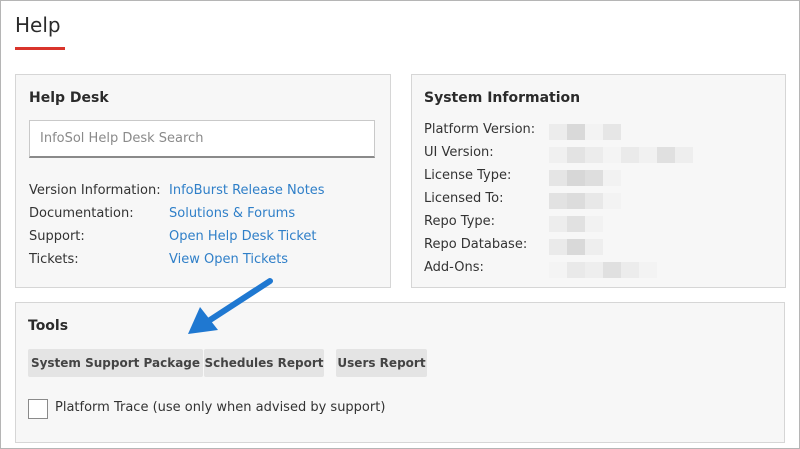 This screenshot has width=800, height=449. I want to click on page-title: Help, so click(38, 25).